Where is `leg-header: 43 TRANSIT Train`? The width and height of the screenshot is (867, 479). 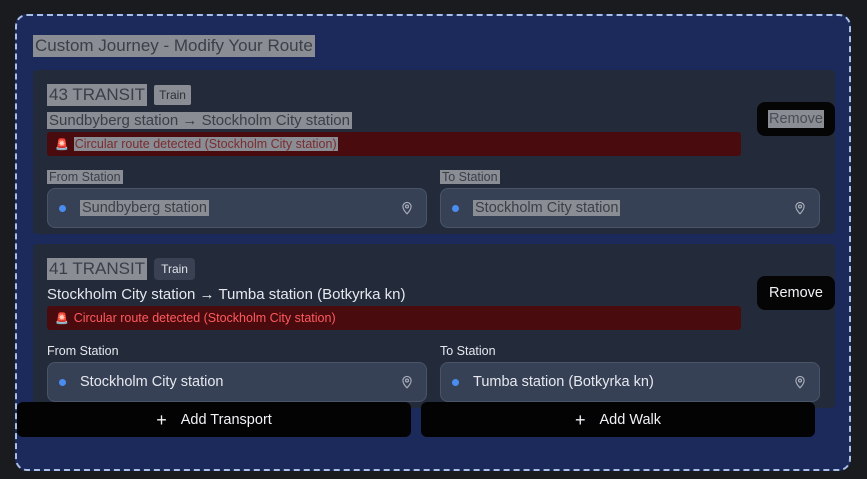
leg-header: 43 TRANSIT Train is located at coordinates (119, 95).